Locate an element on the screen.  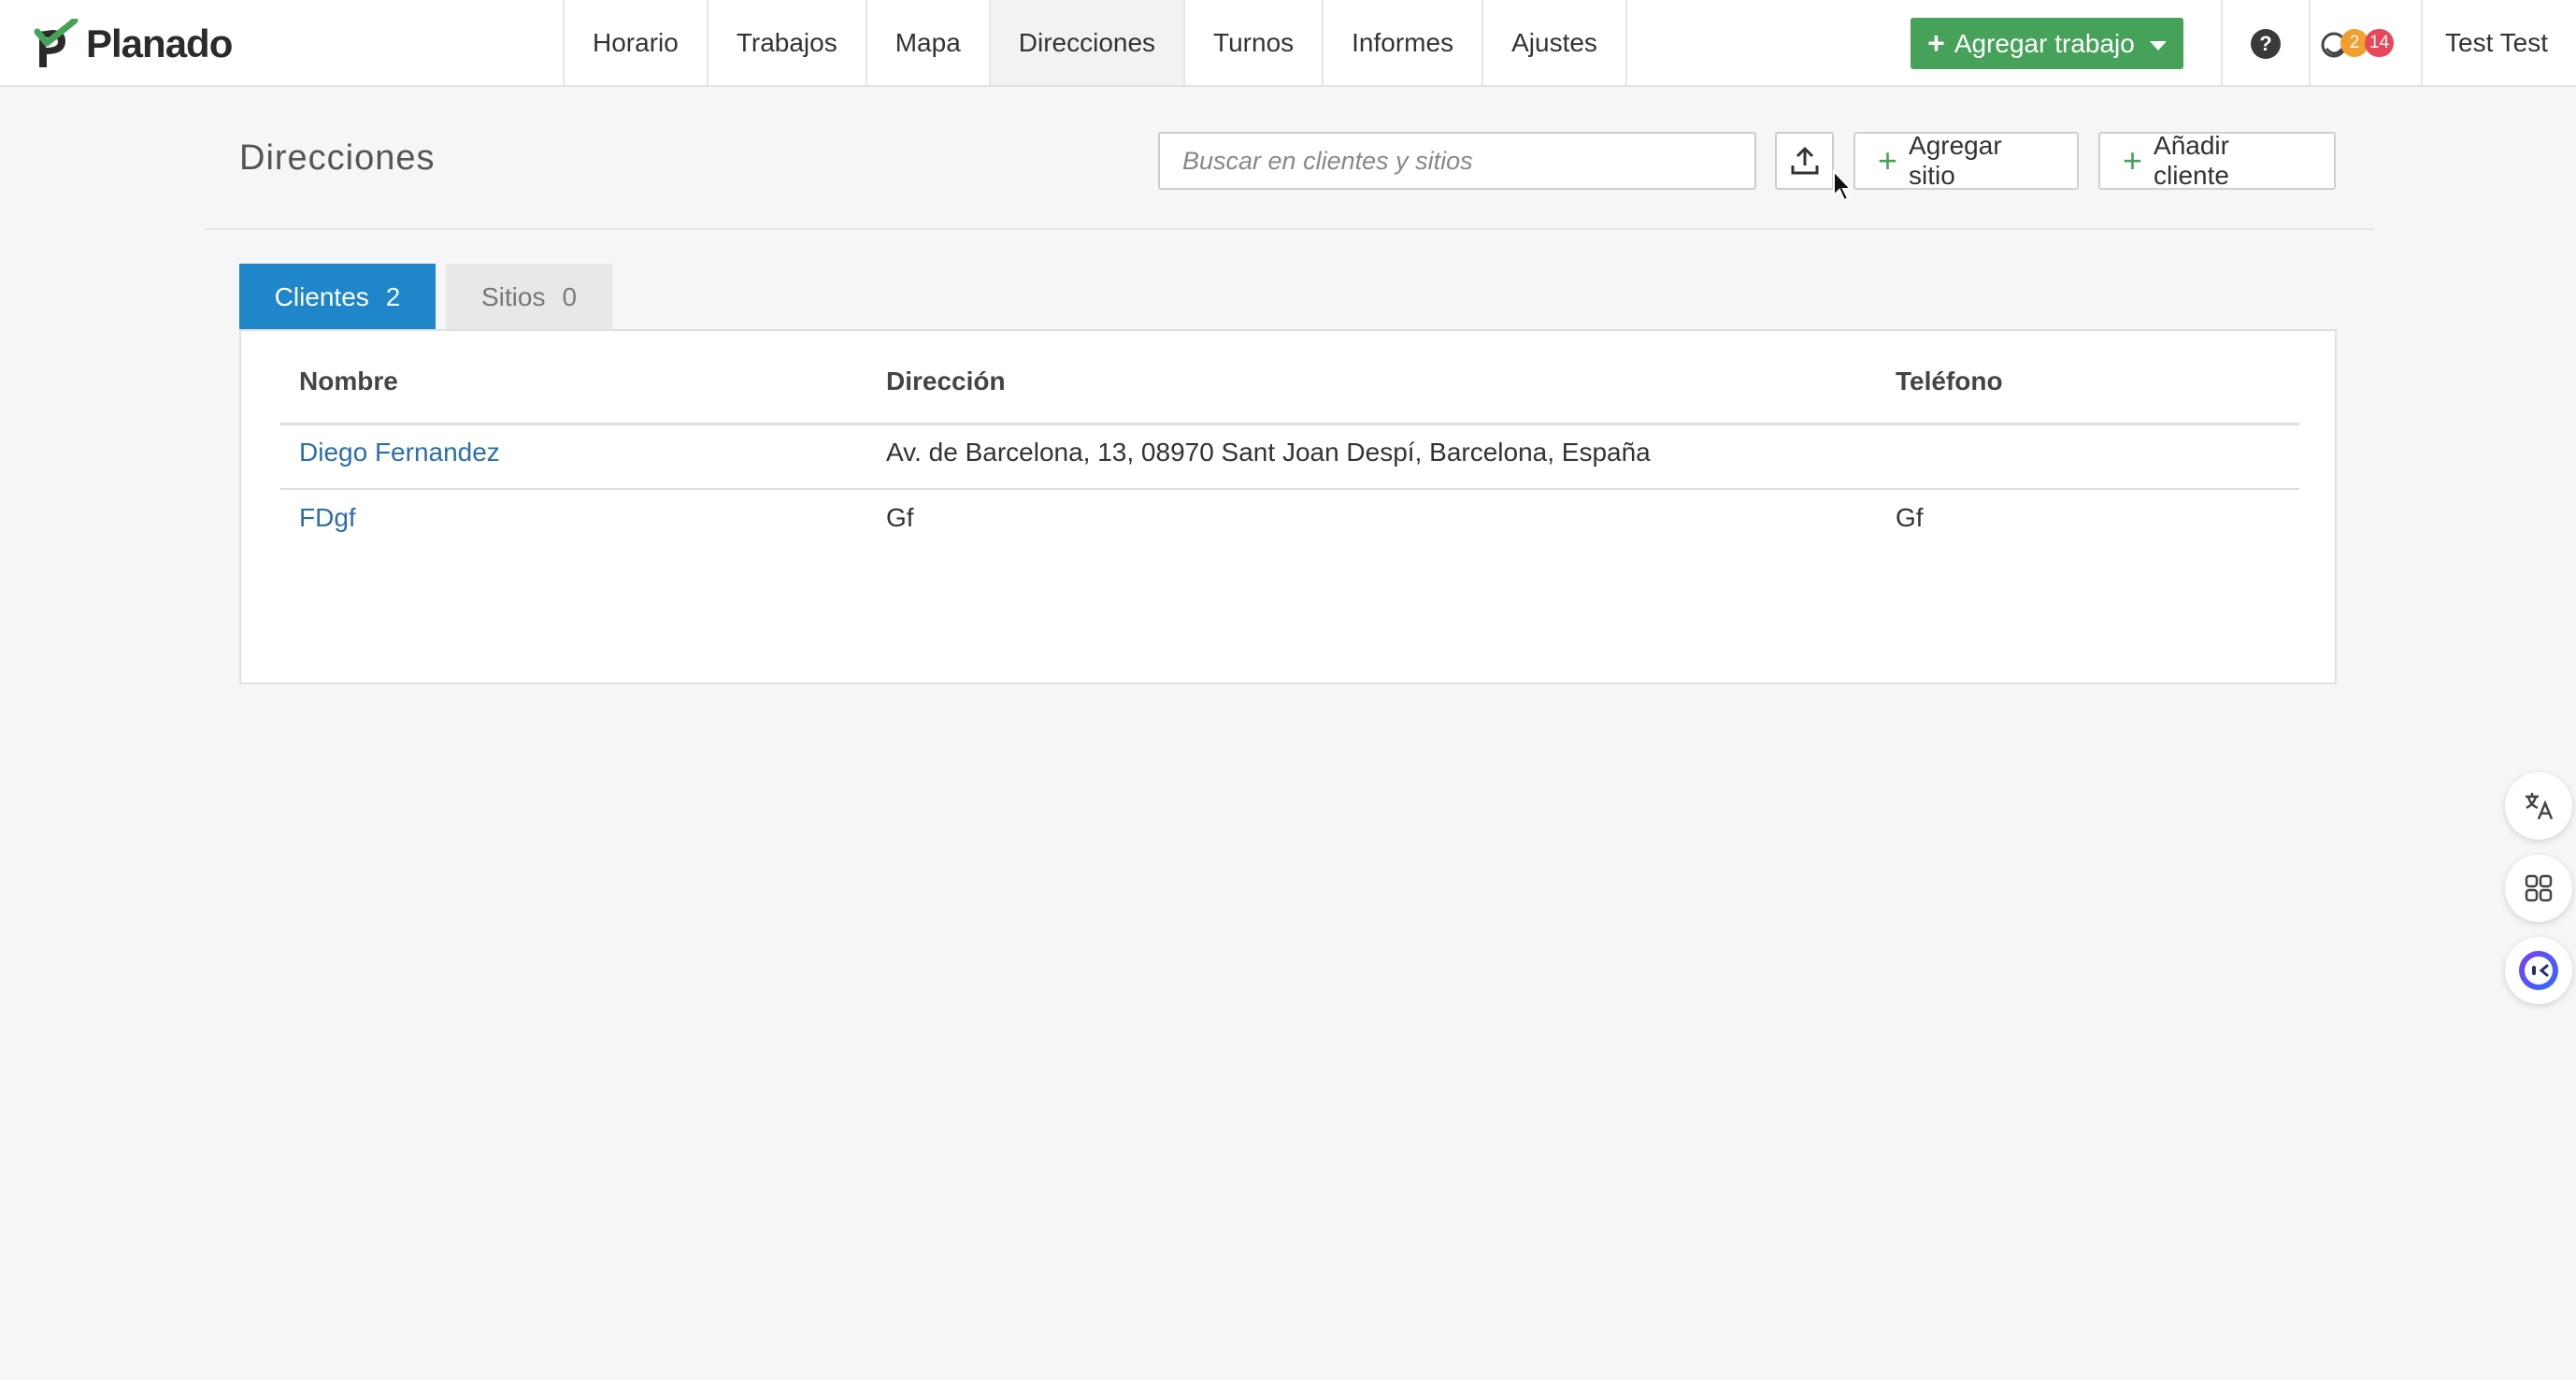
apps-grid-icon is located at coordinates (2539, 888).